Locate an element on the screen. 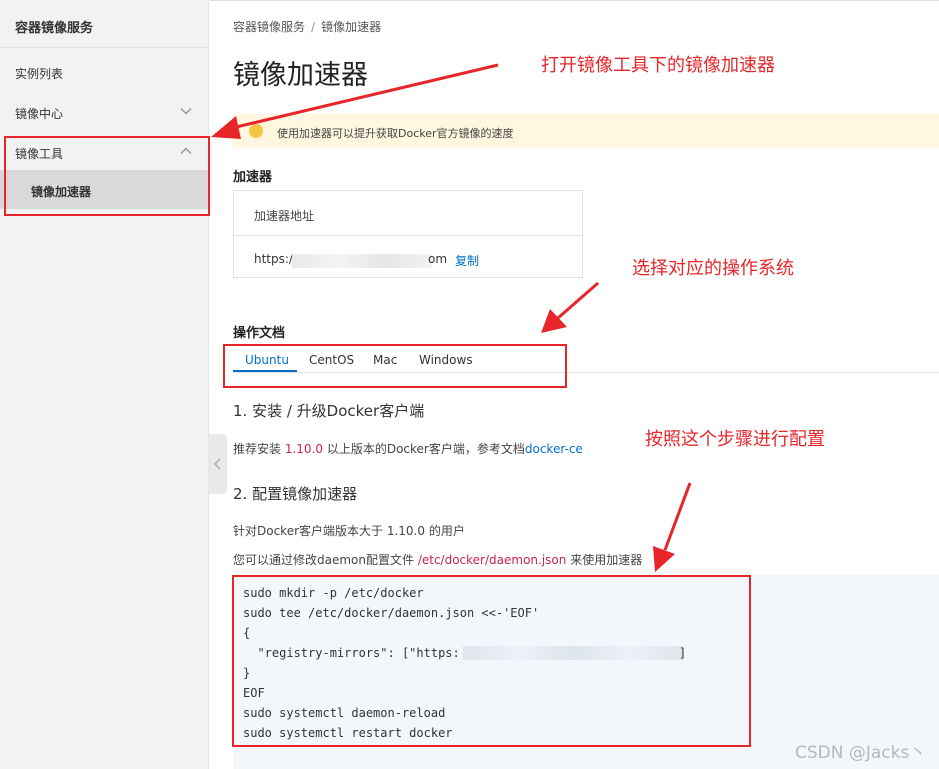 This screenshot has width=939, height=769. breadcrumb-current: 镜像加速器 is located at coordinates (351, 27).